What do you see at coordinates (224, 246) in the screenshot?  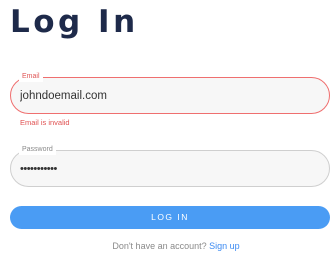 I see `signup-link: Sign up` at bounding box center [224, 246].